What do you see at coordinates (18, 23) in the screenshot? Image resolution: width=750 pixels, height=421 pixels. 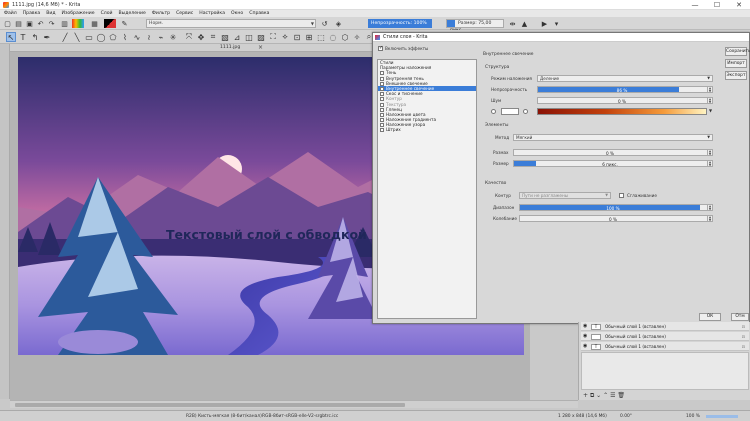 I see `open-document-icon: ▤` at bounding box center [18, 23].